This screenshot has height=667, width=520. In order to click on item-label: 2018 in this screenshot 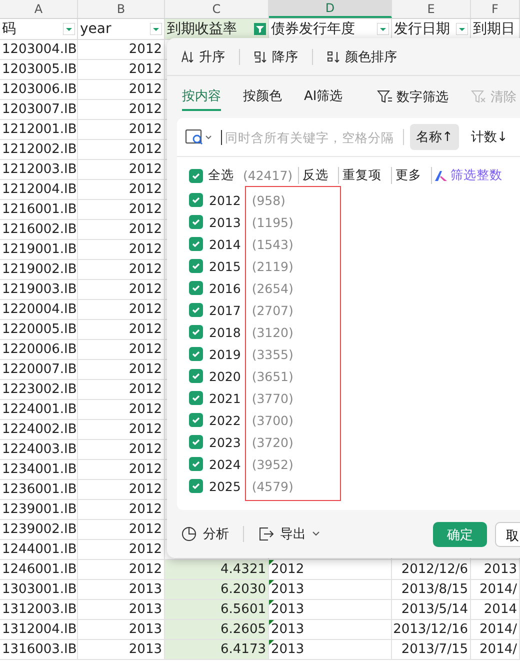, I will do `click(225, 332)`.